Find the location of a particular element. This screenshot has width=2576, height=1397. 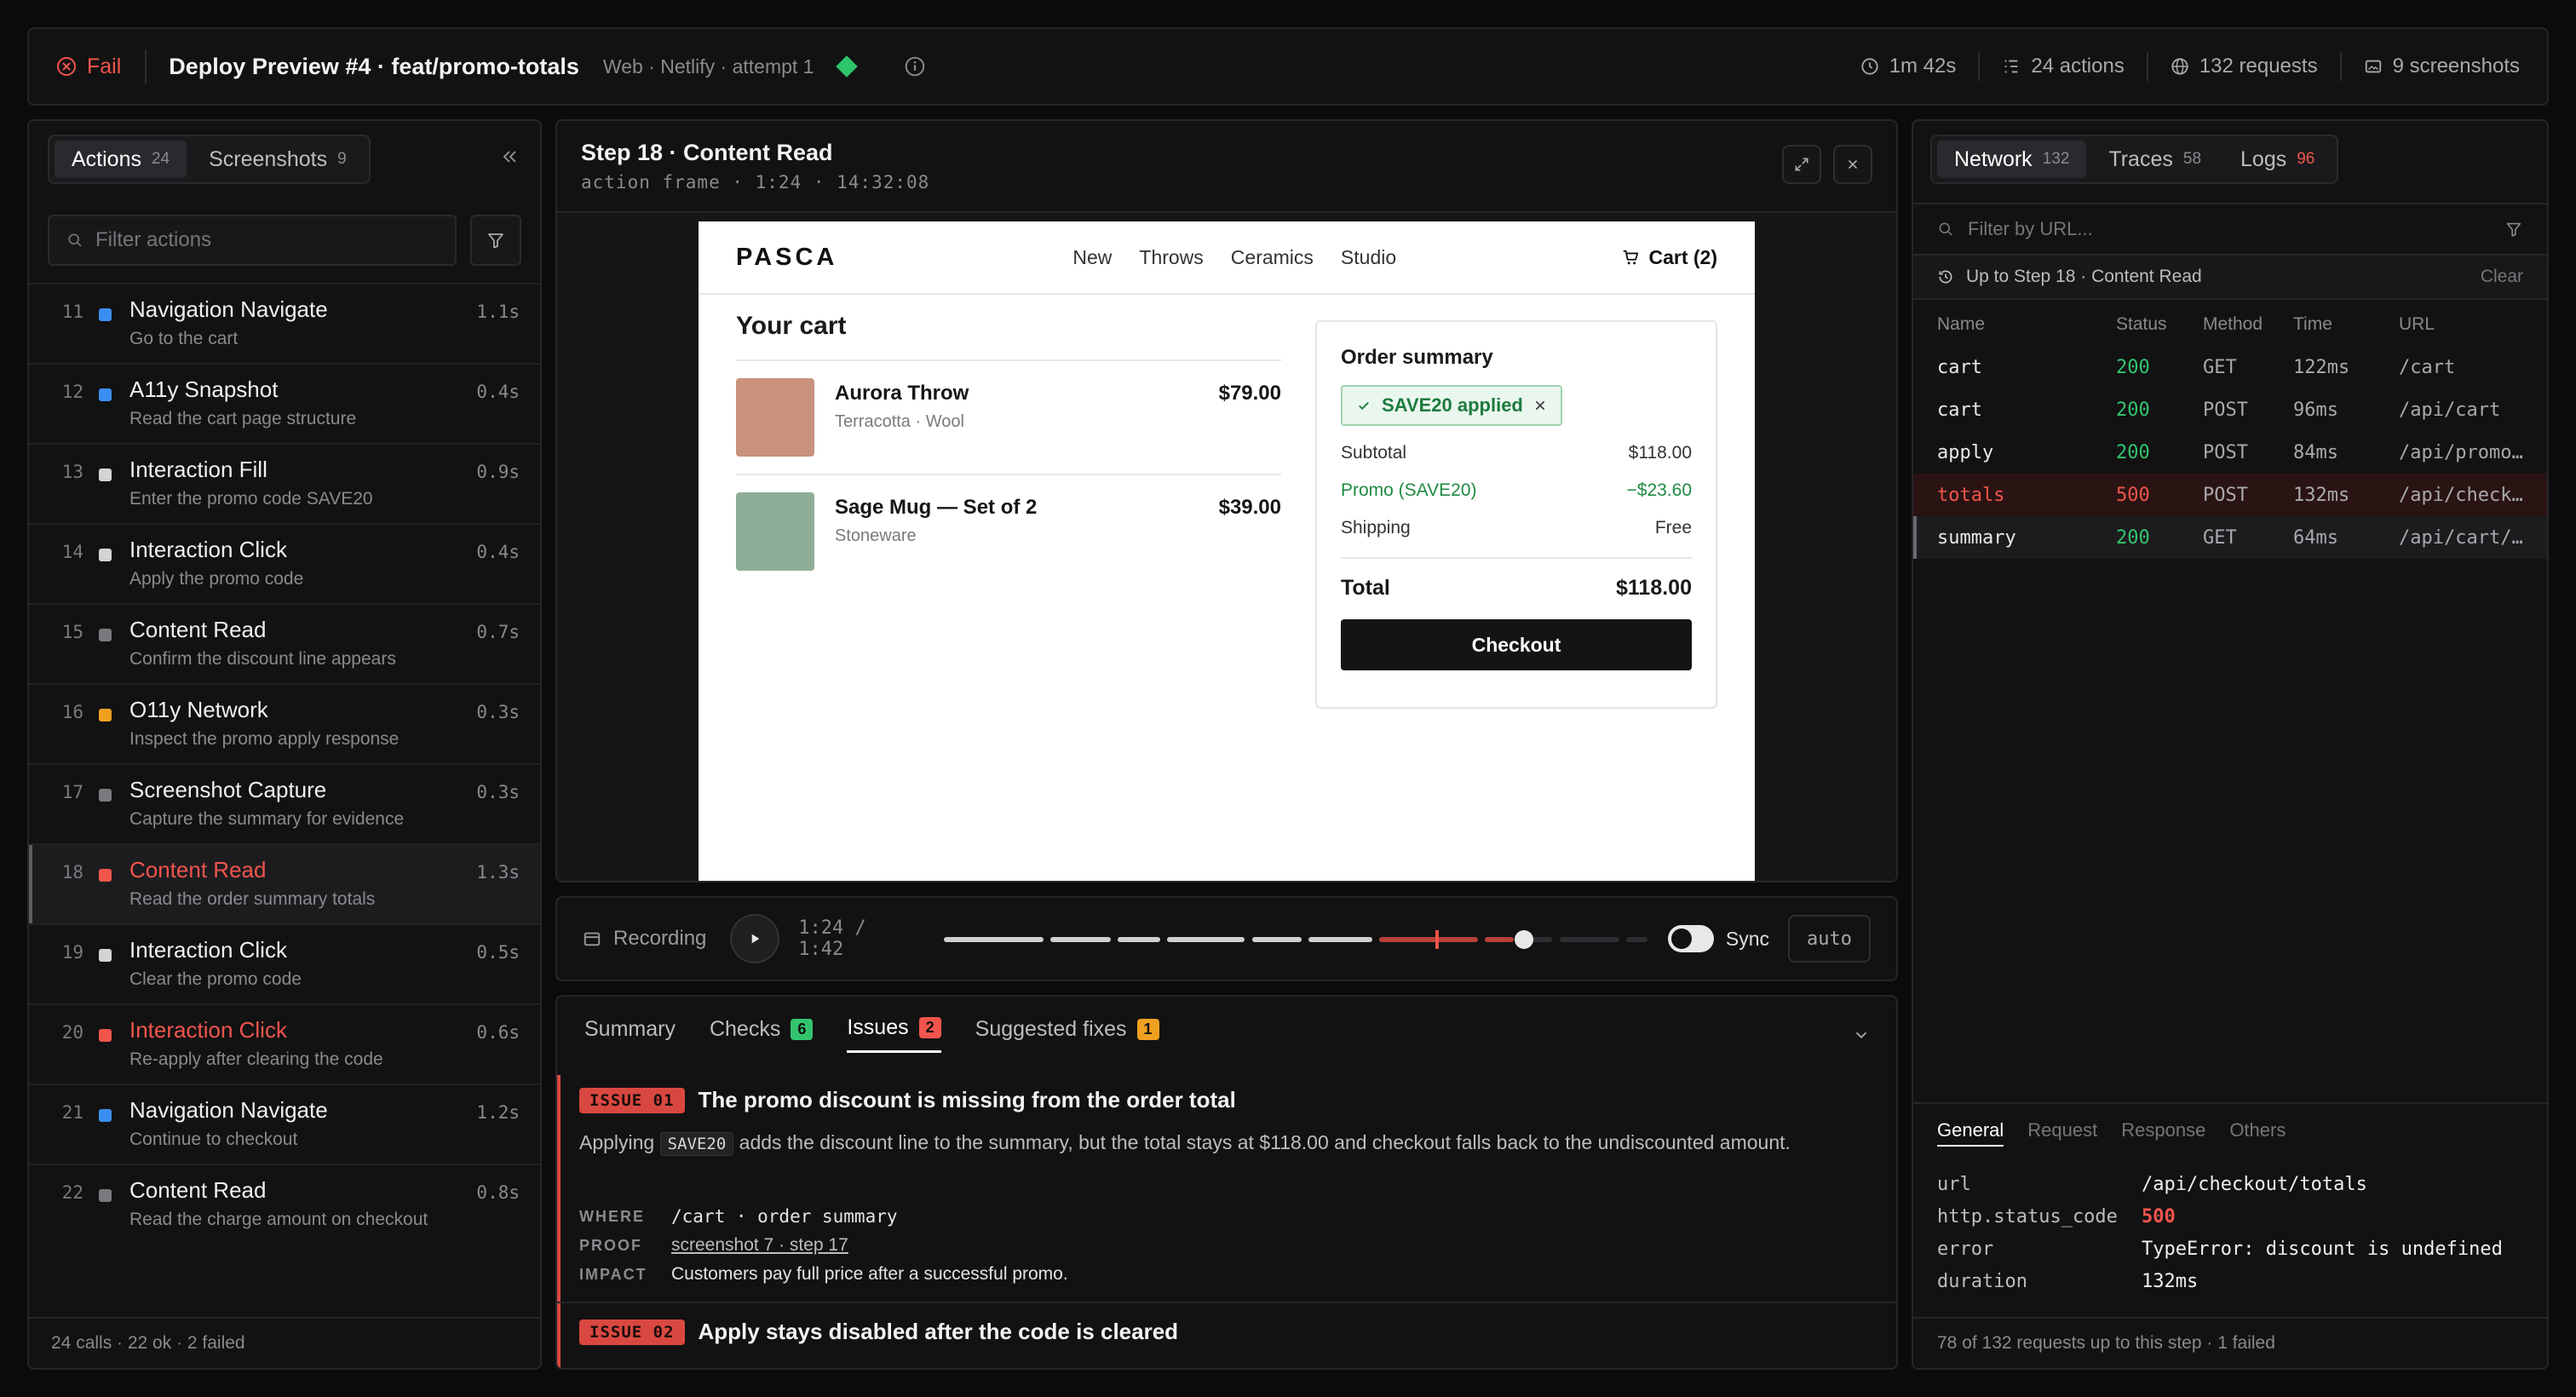

shop-link-new: New is located at coordinates (1092, 257).